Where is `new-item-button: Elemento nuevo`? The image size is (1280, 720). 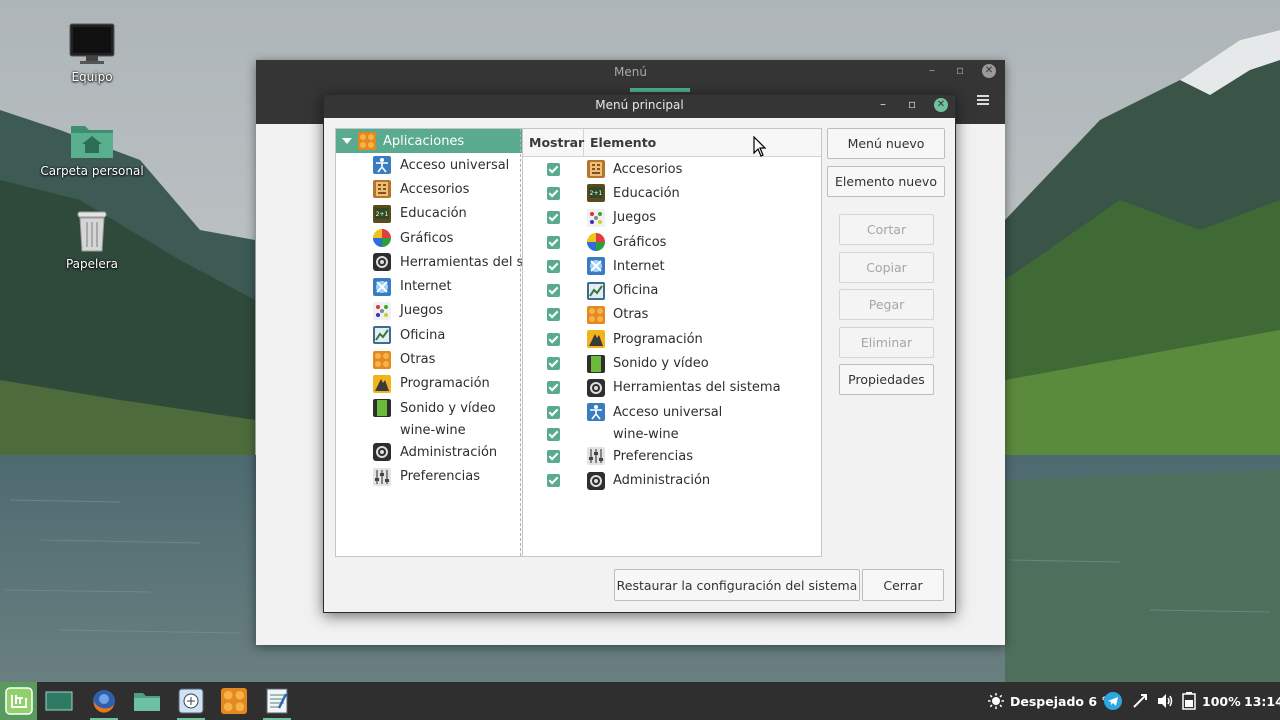
new-item-button: Elemento nuevo is located at coordinates (886, 181).